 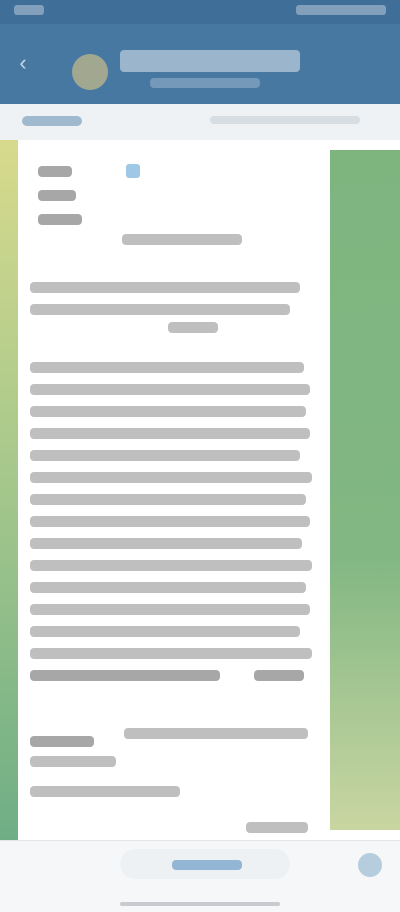 I want to click on home-indicator, so click(x=200, y=904).